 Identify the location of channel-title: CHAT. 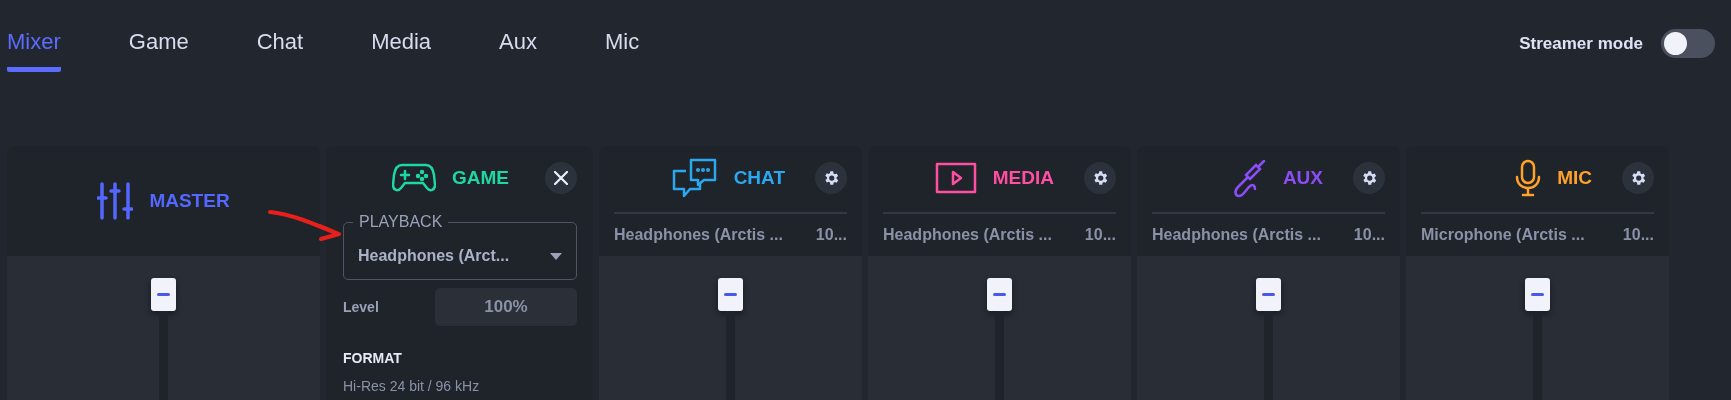
(759, 178).